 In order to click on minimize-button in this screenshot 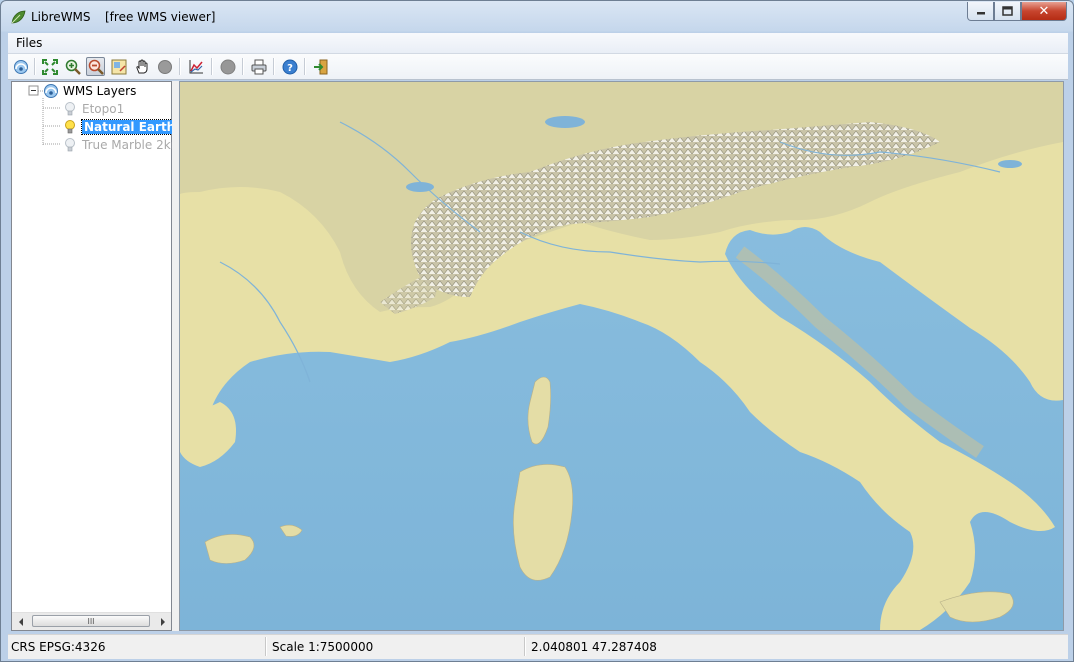, I will do `click(980, 11)`.